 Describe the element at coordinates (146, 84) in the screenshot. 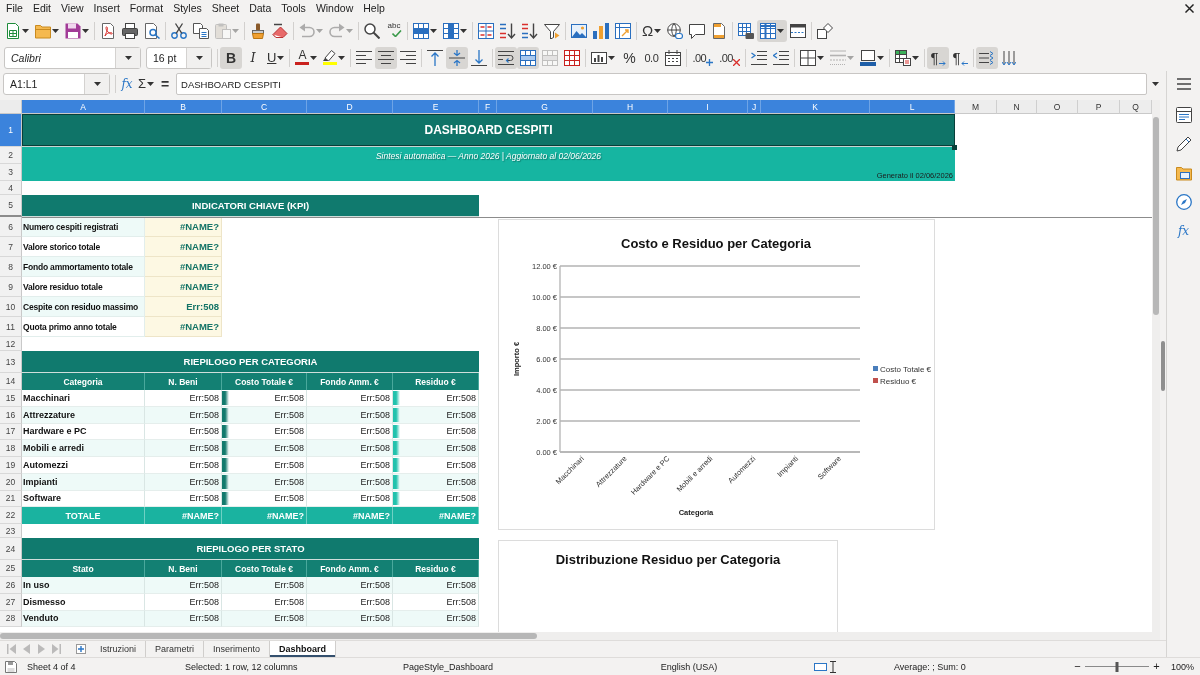

I see `sum-button: Σ` at that location.